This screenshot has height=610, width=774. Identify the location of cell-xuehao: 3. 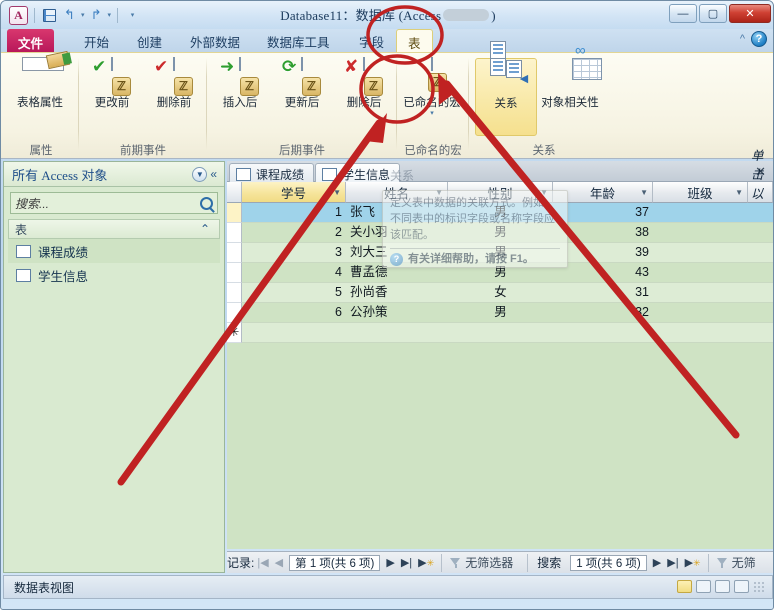
(294, 252).